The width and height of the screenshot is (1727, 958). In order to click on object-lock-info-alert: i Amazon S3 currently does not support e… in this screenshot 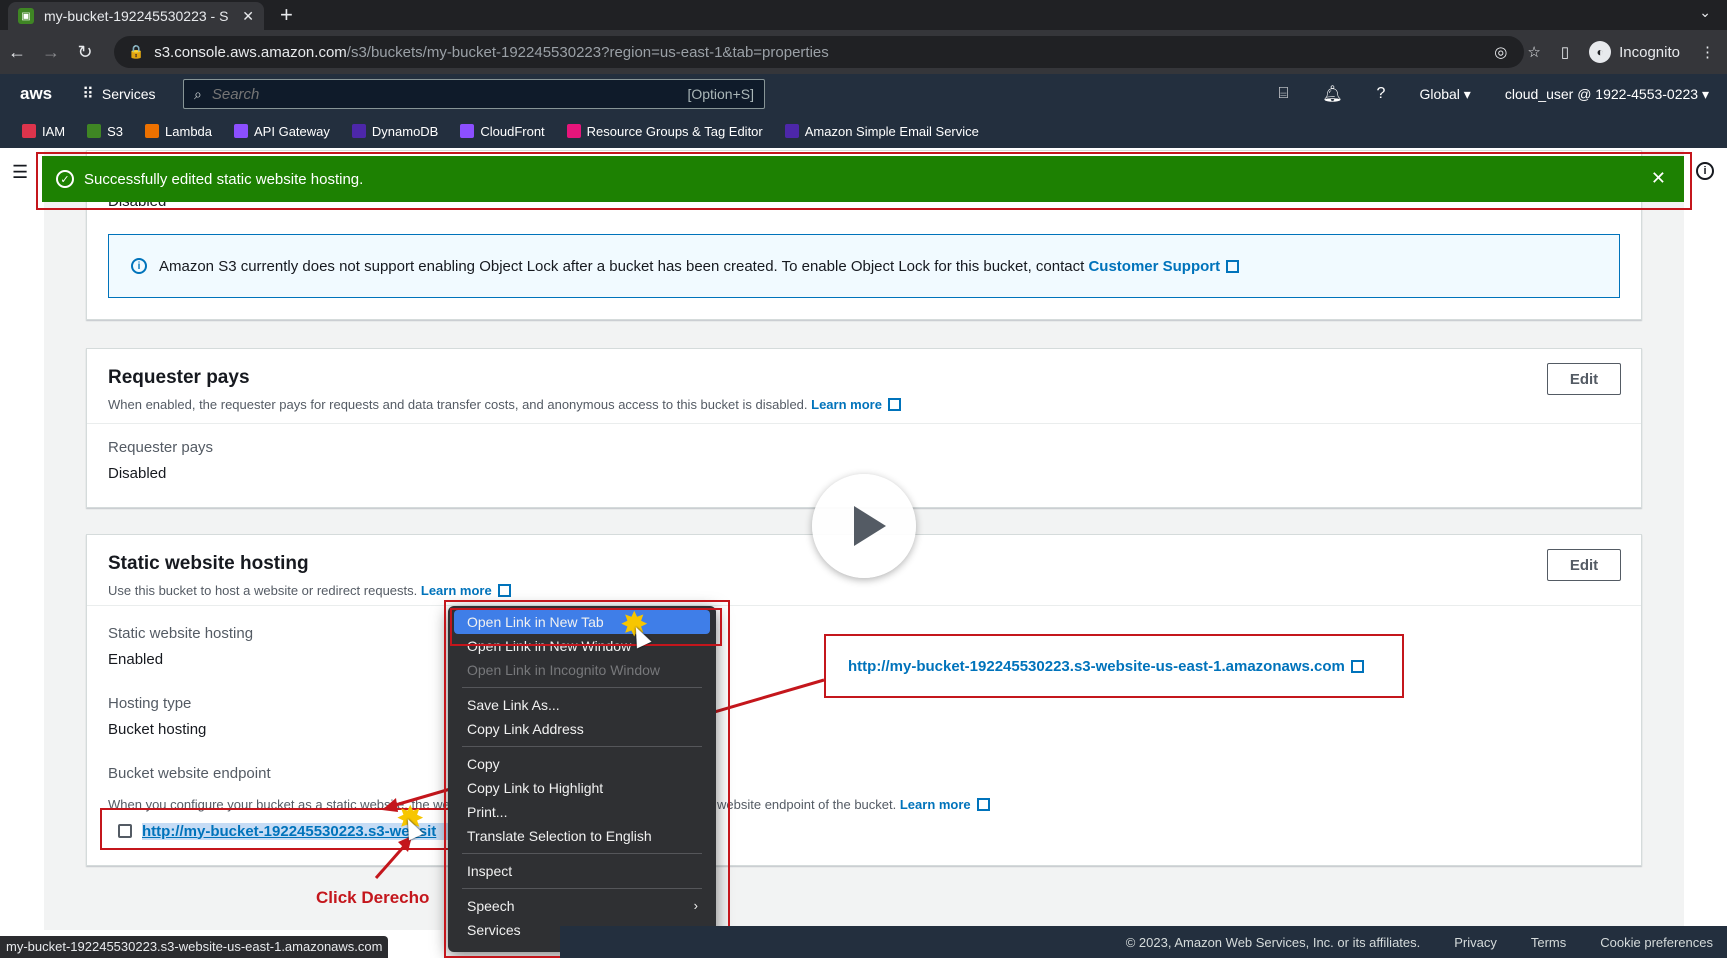, I will do `click(864, 266)`.